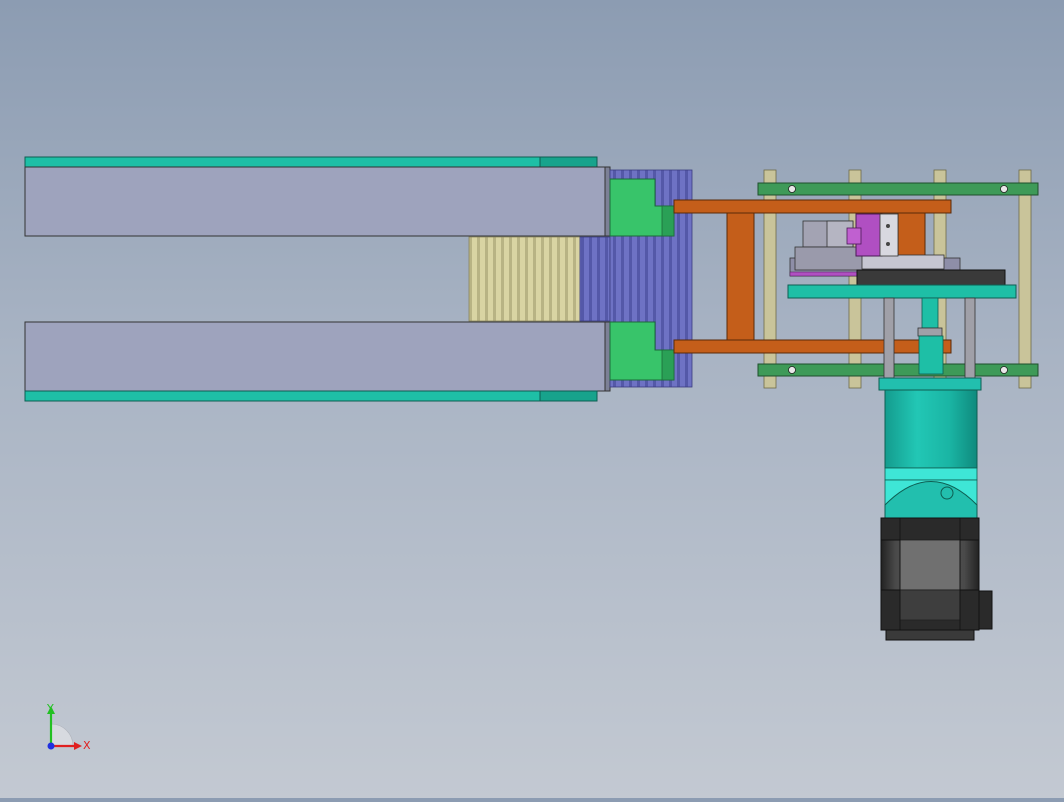 The width and height of the screenshot is (1064, 802). What do you see at coordinates (317, 196) in the screenshot?
I see `upper-gripper-arm` at bounding box center [317, 196].